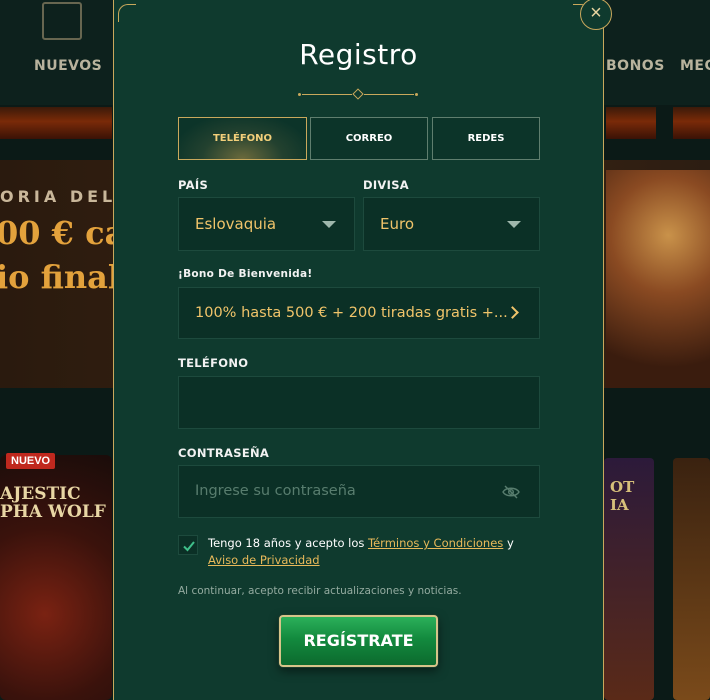 The image size is (710, 700). What do you see at coordinates (691, 579) in the screenshot?
I see `game-card-far-right` at bounding box center [691, 579].